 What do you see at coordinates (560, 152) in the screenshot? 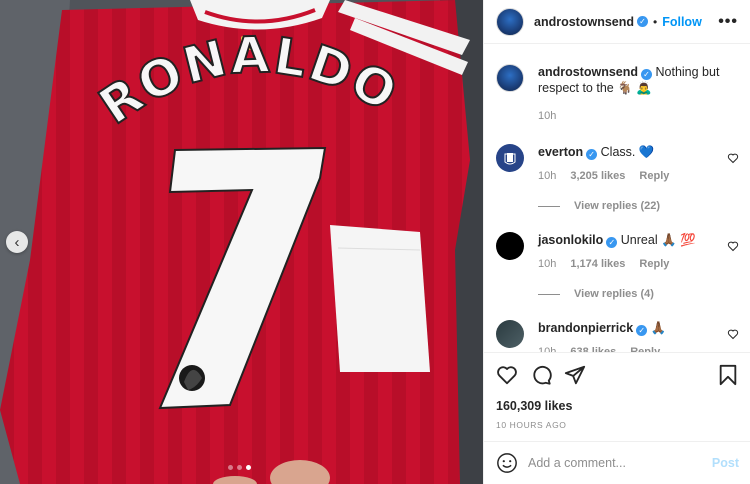
I see `comment-username: everton` at bounding box center [560, 152].